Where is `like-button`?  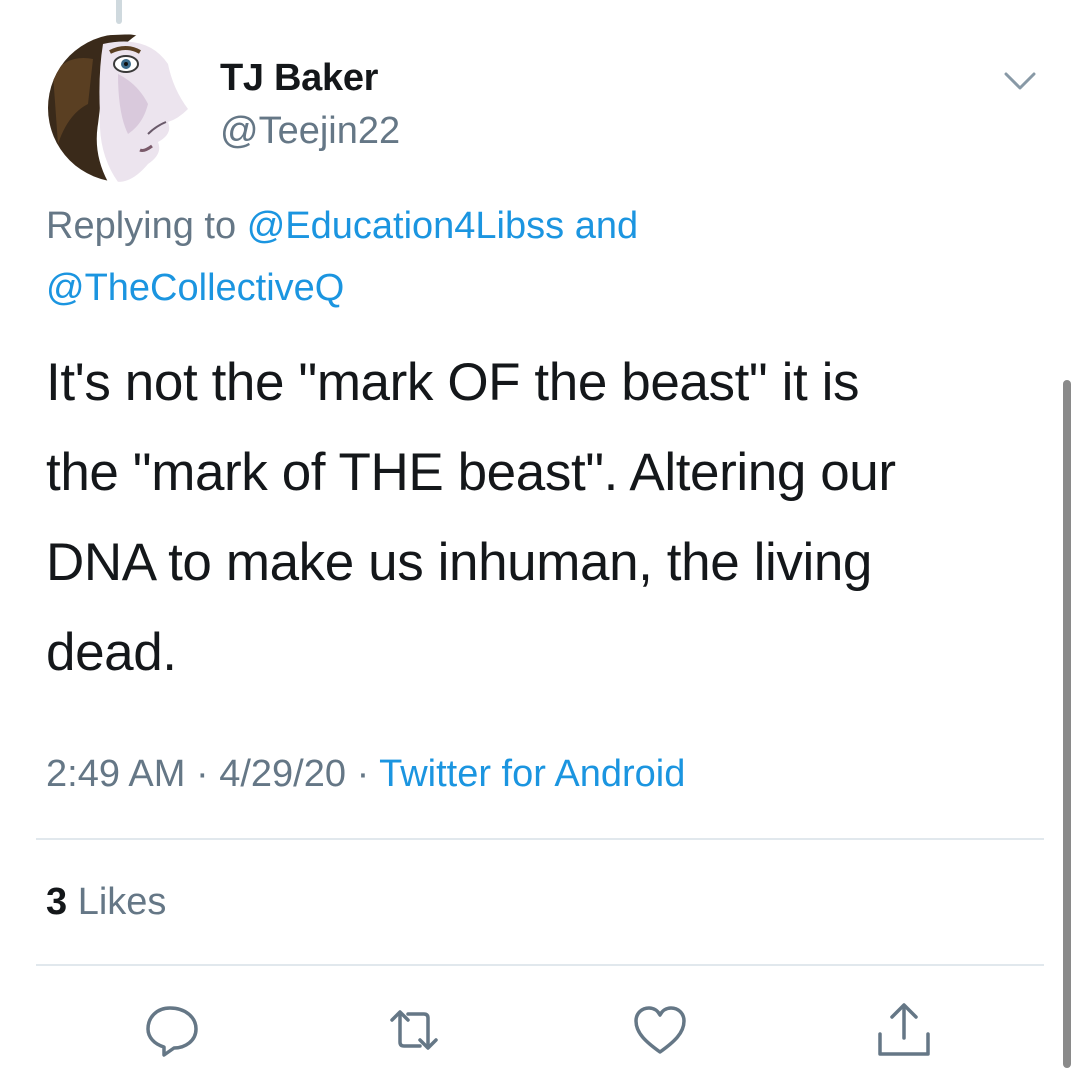 like-button is located at coordinates (660, 1030).